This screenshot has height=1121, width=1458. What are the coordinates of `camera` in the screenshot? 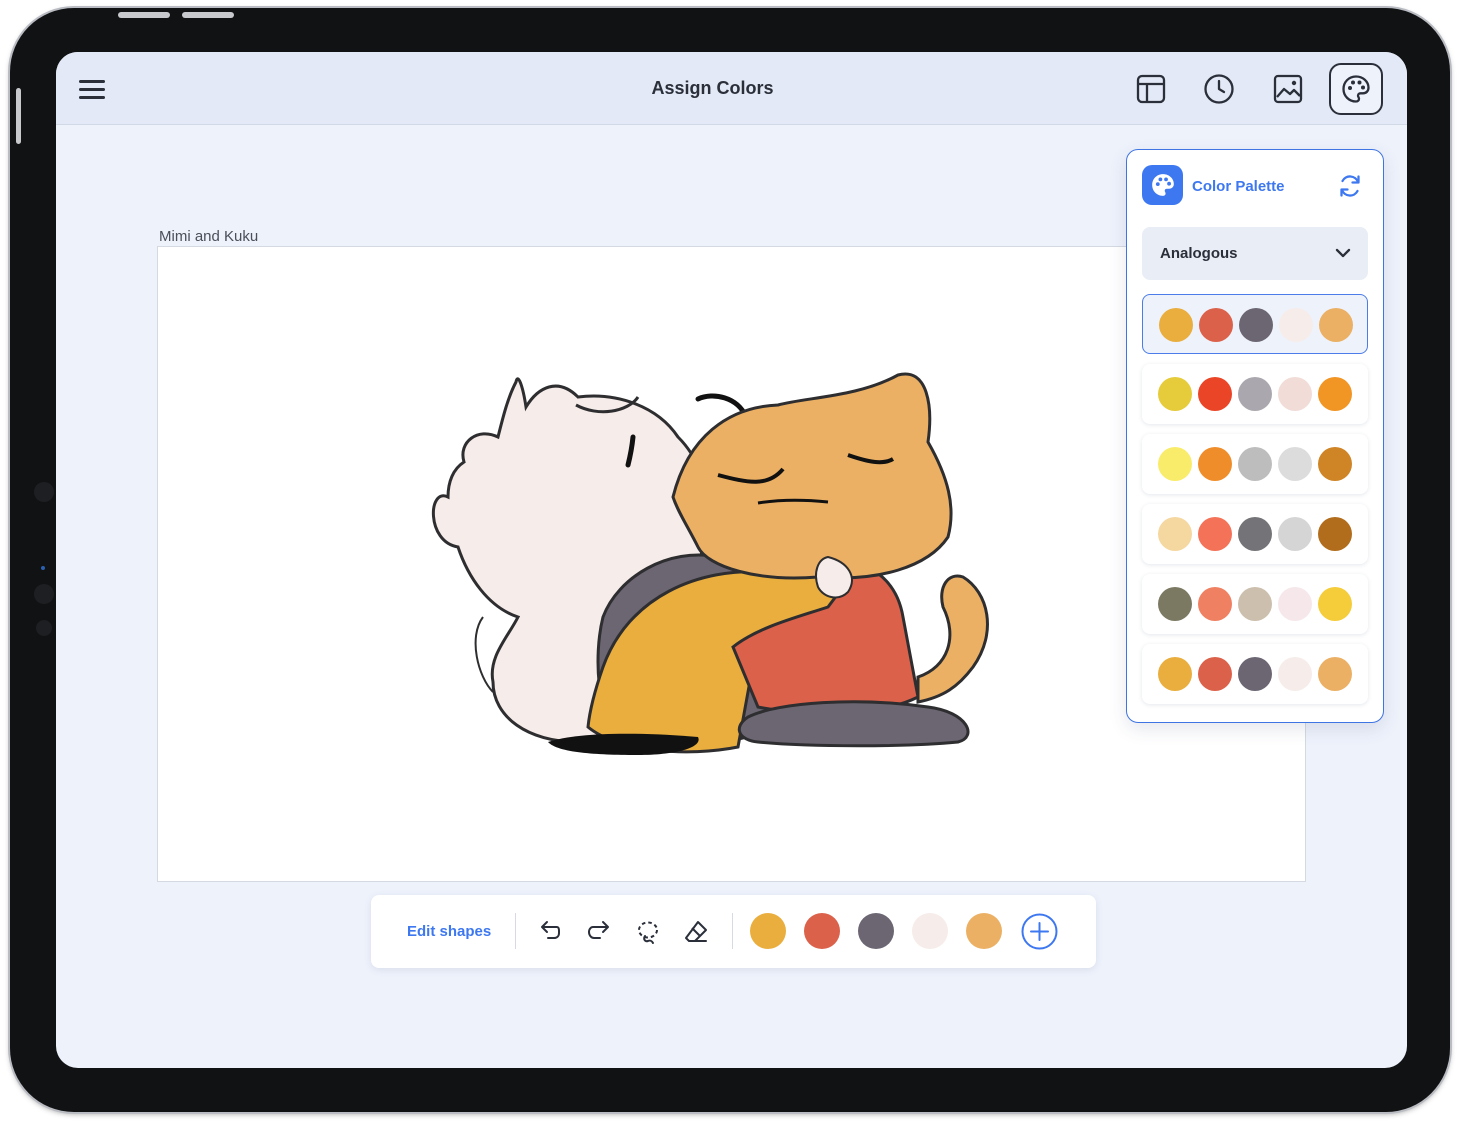 It's located at (44, 492).